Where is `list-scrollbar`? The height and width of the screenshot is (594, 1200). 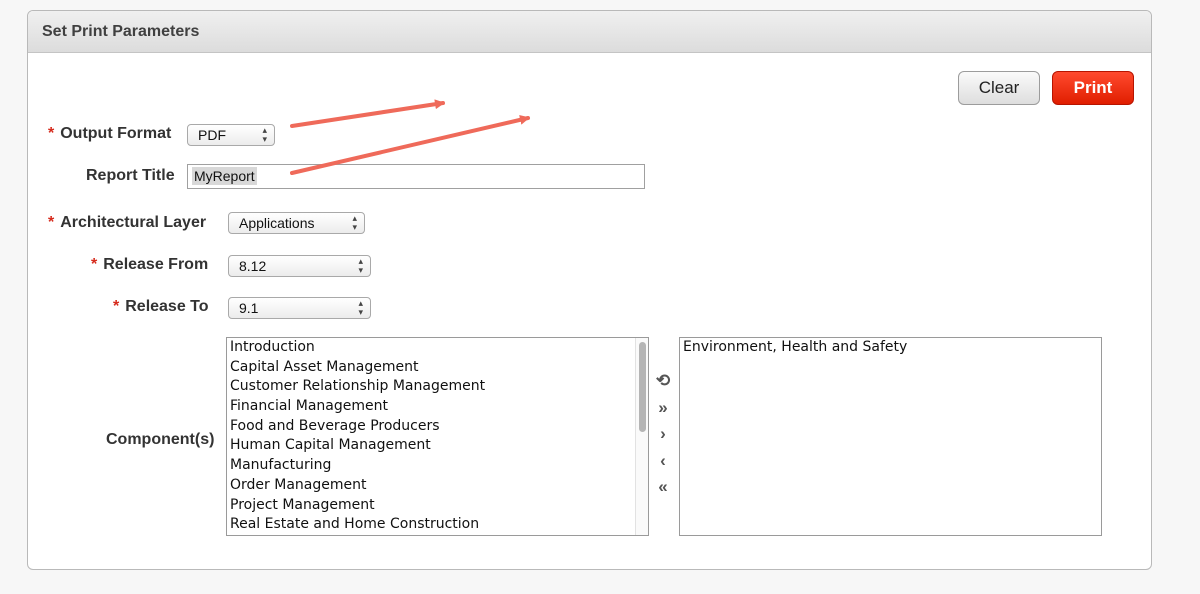
list-scrollbar is located at coordinates (641, 436).